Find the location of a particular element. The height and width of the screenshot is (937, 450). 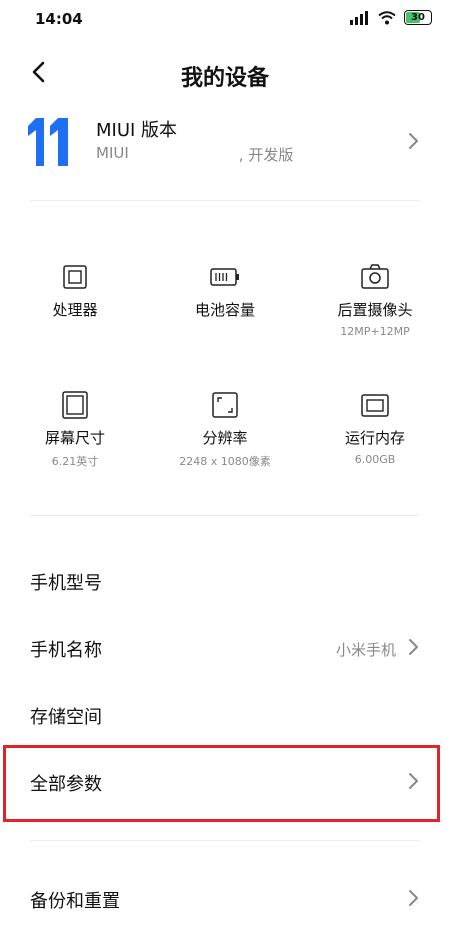

row-all-parameters: 全部参数 is located at coordinates (225, 782).